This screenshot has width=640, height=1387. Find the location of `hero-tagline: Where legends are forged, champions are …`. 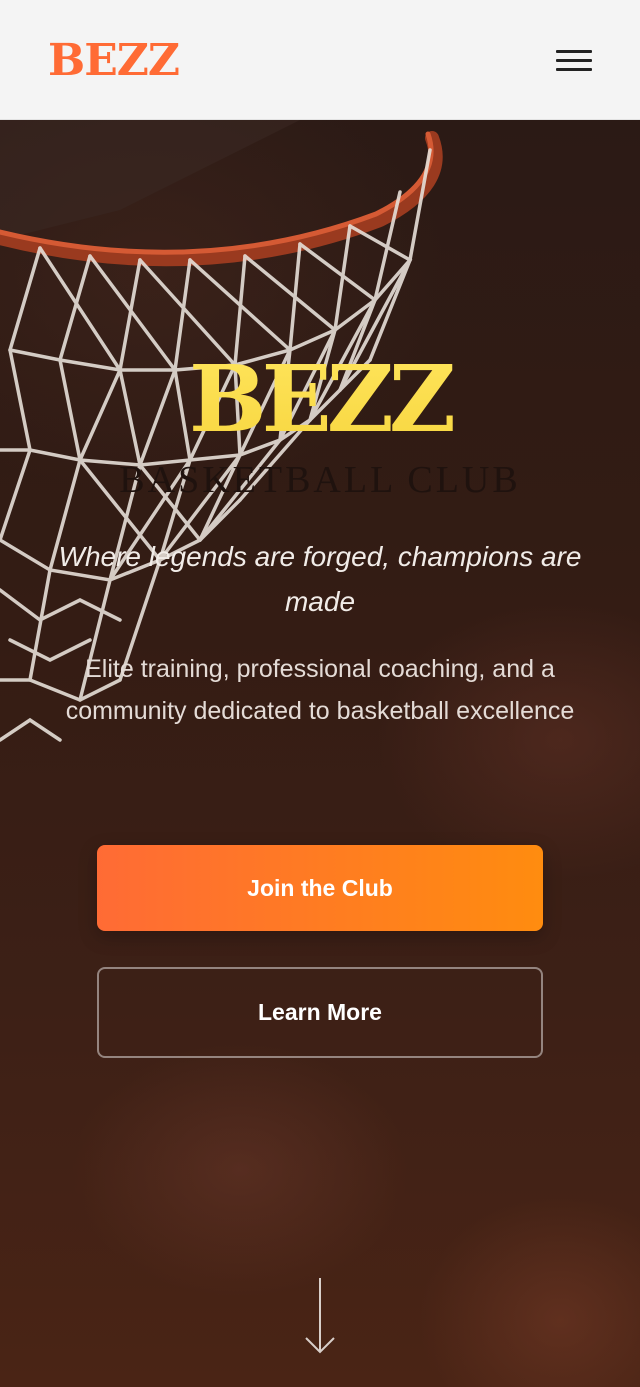

hero-tagline: Where legends are forged, champions are … is located at coordinates (320, 579).